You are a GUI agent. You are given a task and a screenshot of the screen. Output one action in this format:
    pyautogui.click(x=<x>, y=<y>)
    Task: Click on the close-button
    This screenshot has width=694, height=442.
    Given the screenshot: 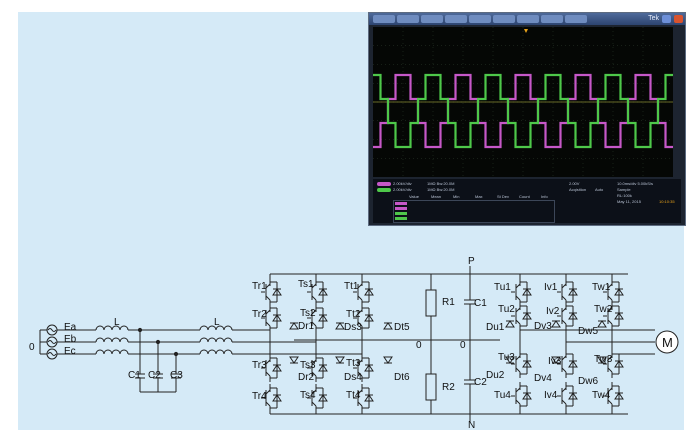 What is the action you would take?
    pyautogui.click(x=678, y=19)
    